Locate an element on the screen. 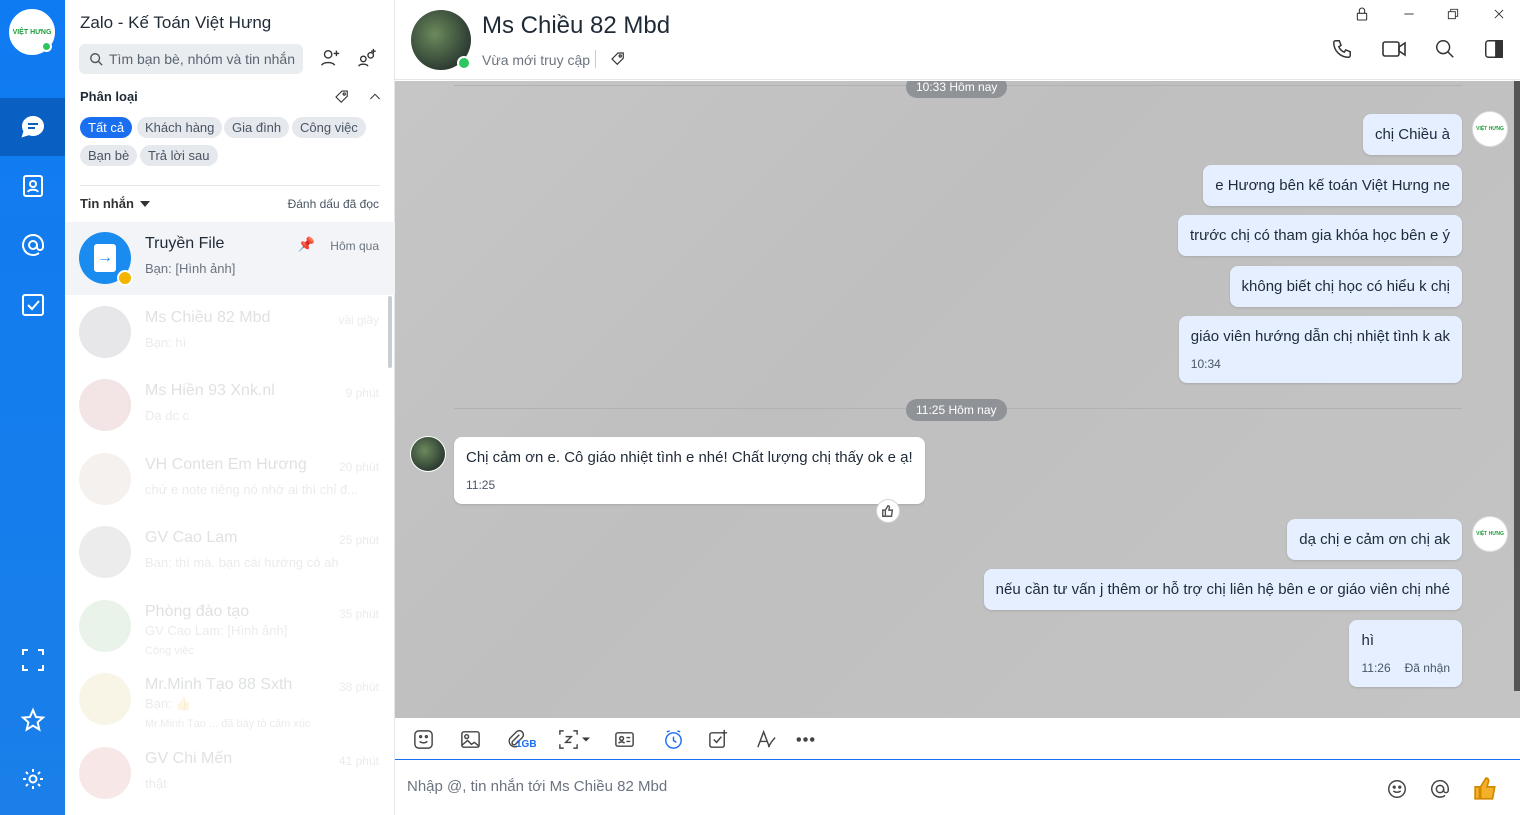  mention-button is located at coordinates (1440, 789).